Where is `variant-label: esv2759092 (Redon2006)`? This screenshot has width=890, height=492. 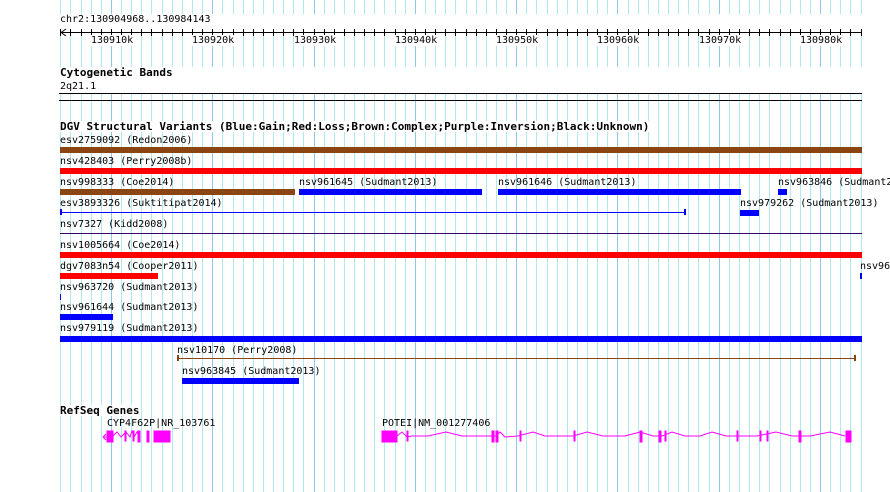 variant-label: esv2759092 (Redon2006) is located at coordinates (126, 140).